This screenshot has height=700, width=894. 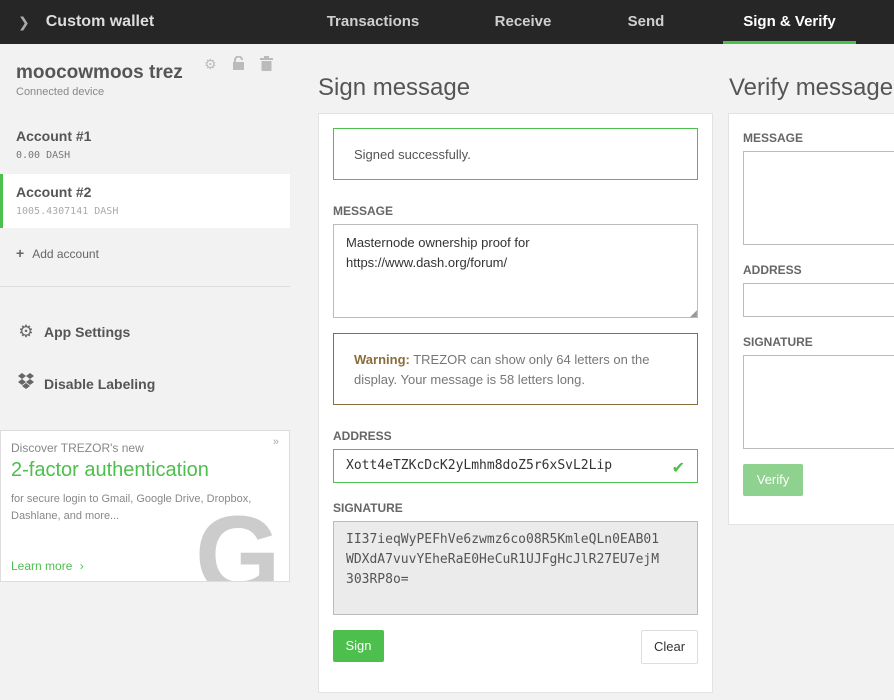 I want to click on account-name: Account #2, so click(x=54, y=192).